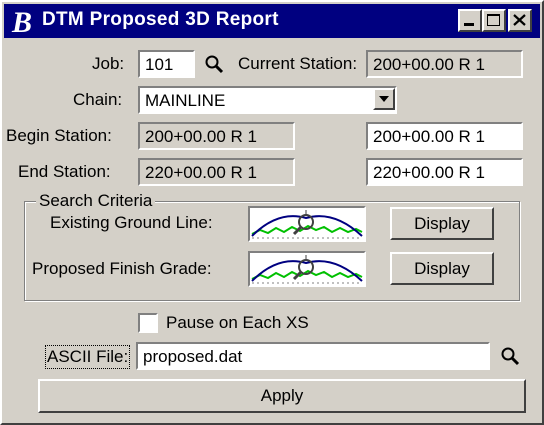 This screenshot has width=544, height=425. What do you see at coordinates (216, 172) in the screenshot?
I see `end-station-readonly: 220+00.00 R 1` at bounding box center [216, 172].